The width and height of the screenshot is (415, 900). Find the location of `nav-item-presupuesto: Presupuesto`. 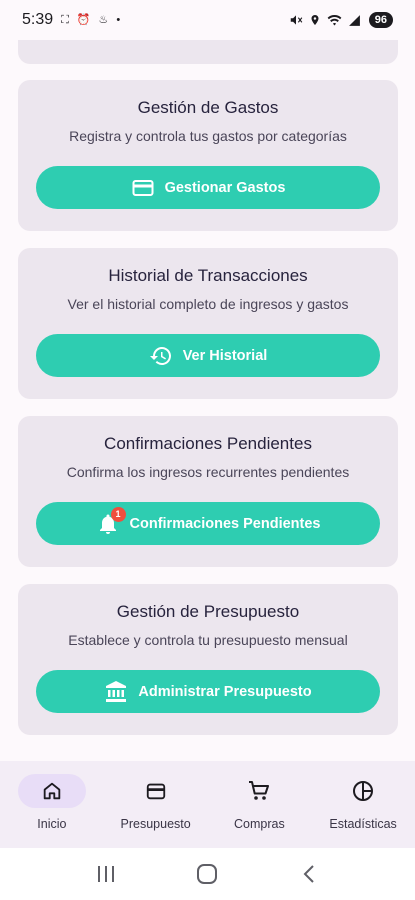

nav-item-presupuesto: Presupuesto is located at coordinates (156, 804).